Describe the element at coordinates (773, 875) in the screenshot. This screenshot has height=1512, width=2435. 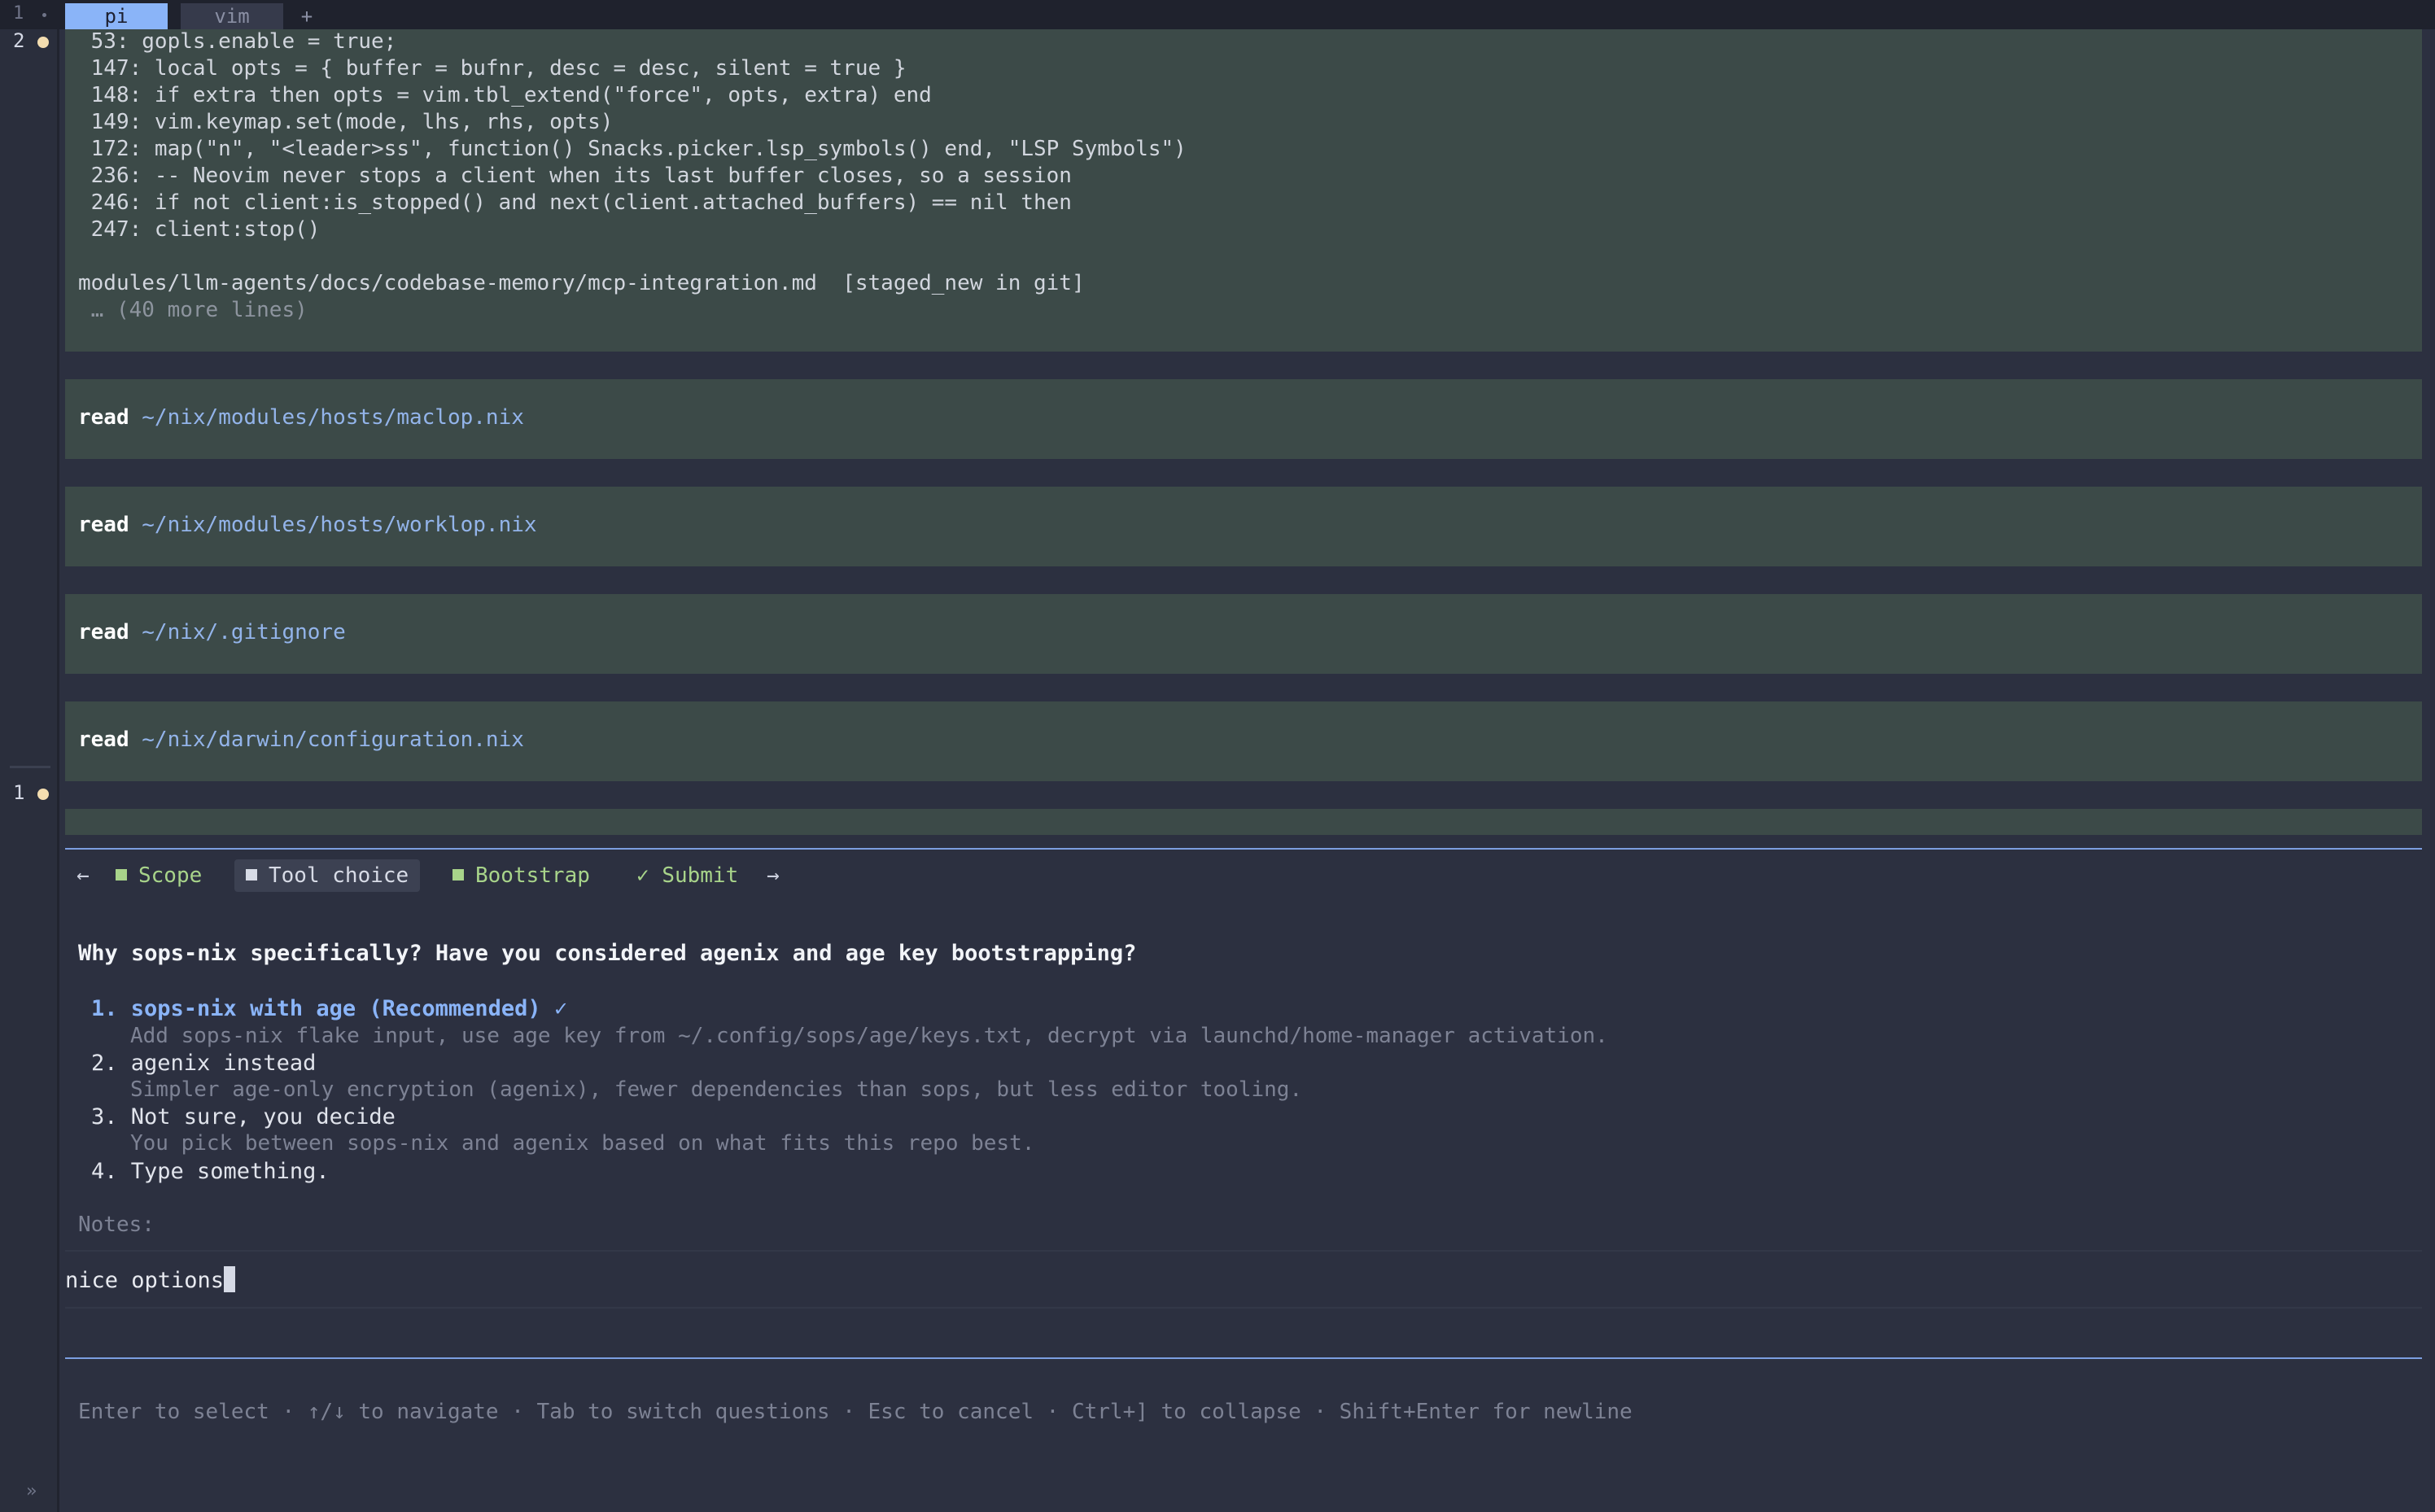
I see `next-step-arrow-icon: →` at that location.